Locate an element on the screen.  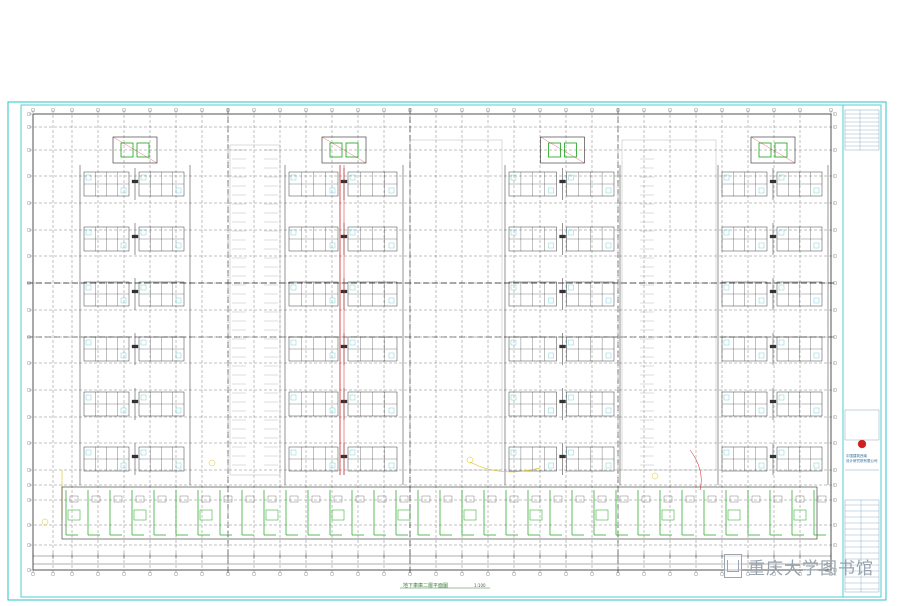
parking-zone is located at coordinates (456, 305).